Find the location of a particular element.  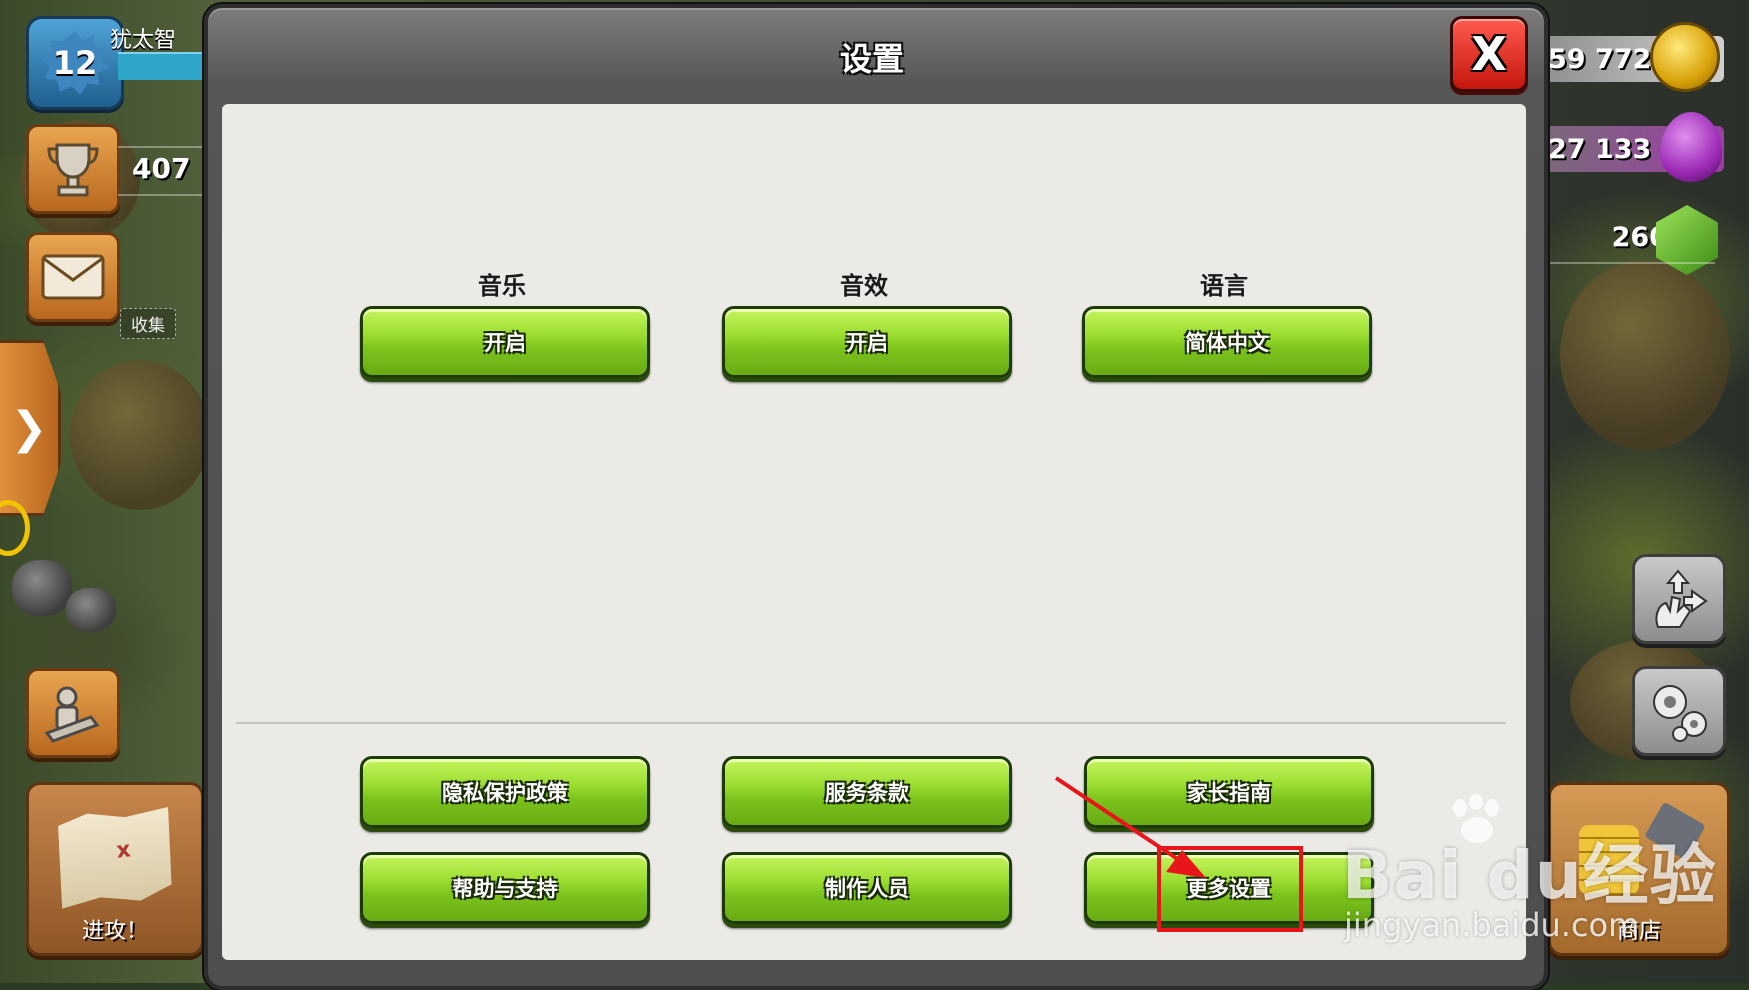

side-expand-tab: ❯ is located at coordinates (30, 428).